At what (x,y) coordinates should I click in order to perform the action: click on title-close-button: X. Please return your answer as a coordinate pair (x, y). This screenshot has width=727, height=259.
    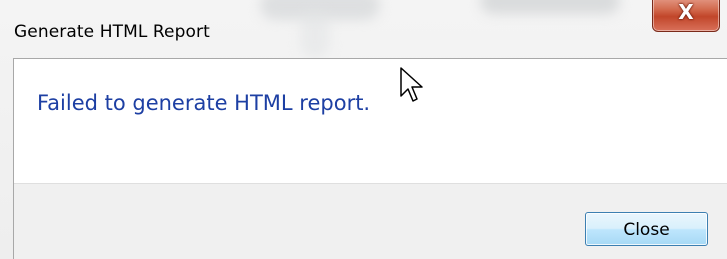
    Looking at the image, I should click on (686, 16).